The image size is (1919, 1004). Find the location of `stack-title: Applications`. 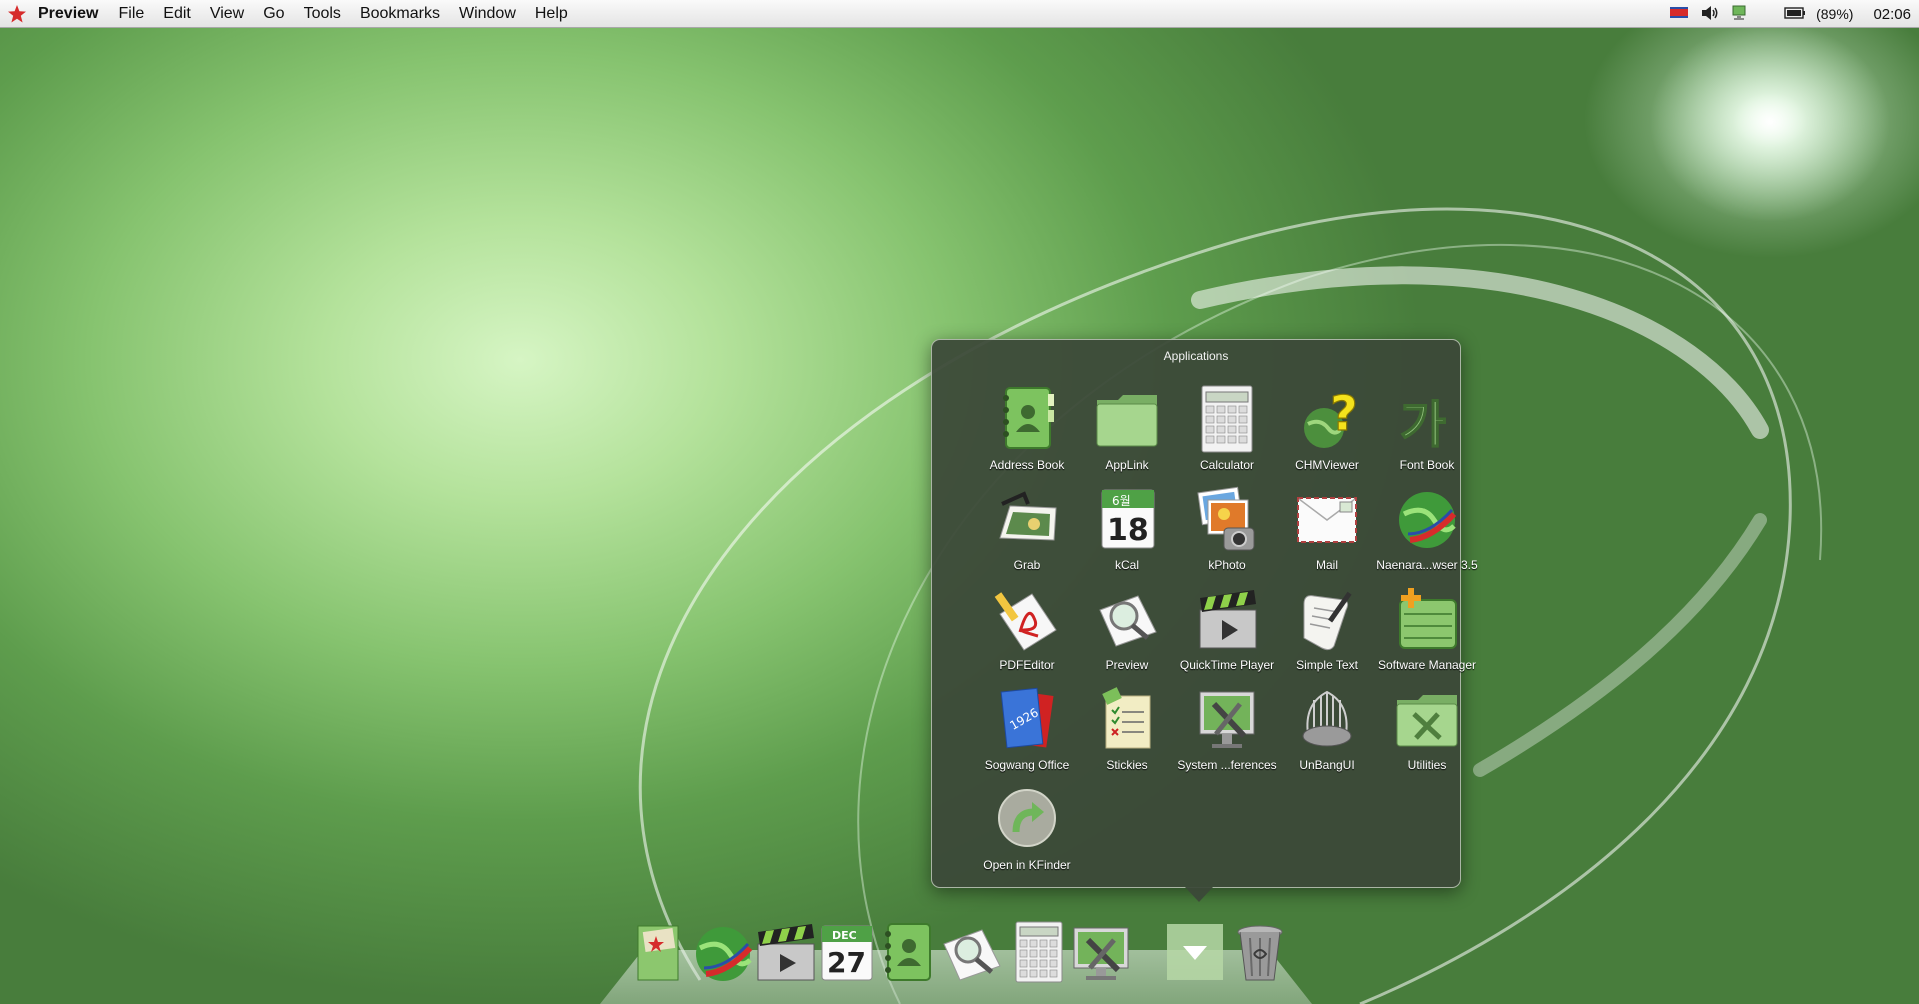

stack-title: Applications is located at coordinates (1196, 356).